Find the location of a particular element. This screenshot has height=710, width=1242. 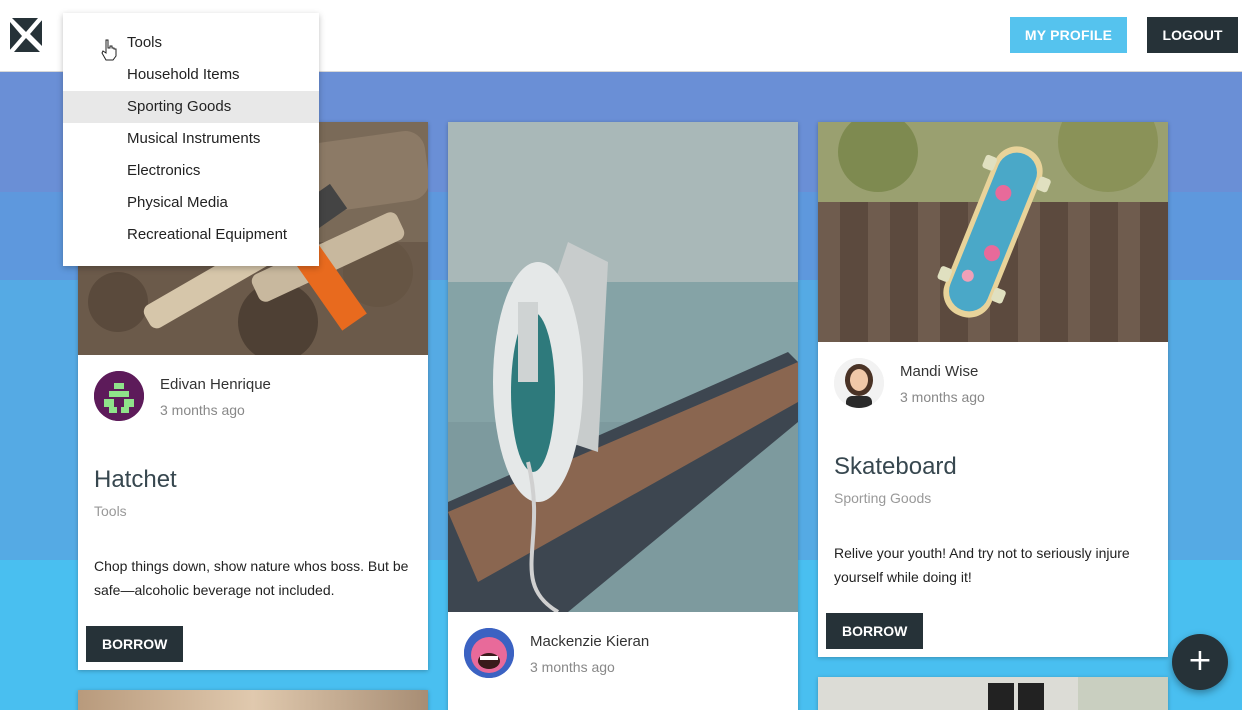

item-title: Hatchet is located at coordinates (135, 479).